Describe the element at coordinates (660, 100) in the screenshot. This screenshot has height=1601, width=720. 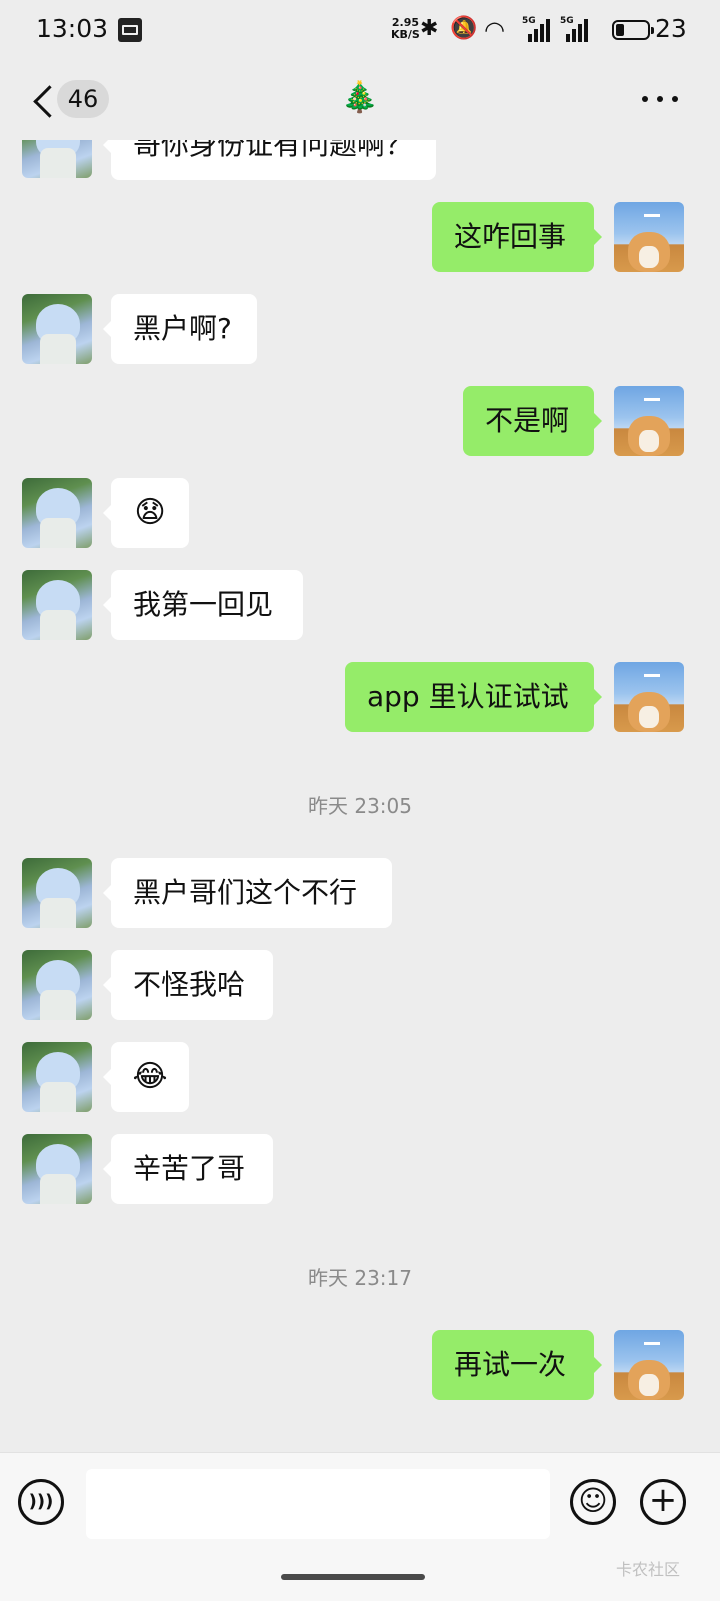
I see `more-options-icon` at that location.